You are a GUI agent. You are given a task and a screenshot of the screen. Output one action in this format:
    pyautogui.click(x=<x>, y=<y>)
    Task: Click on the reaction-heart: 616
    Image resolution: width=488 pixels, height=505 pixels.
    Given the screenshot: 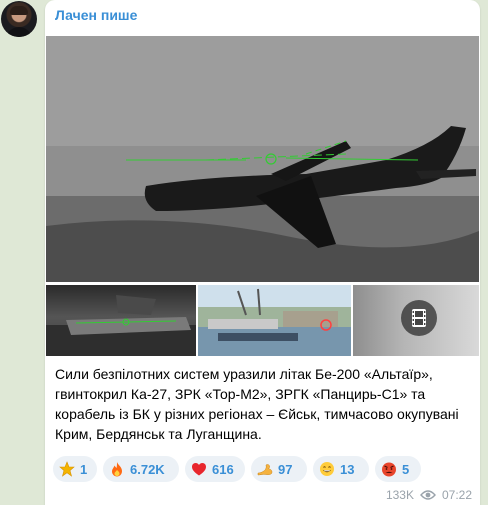 What is the action you would take?
    pyautogui.click(x=215, y=469)
    